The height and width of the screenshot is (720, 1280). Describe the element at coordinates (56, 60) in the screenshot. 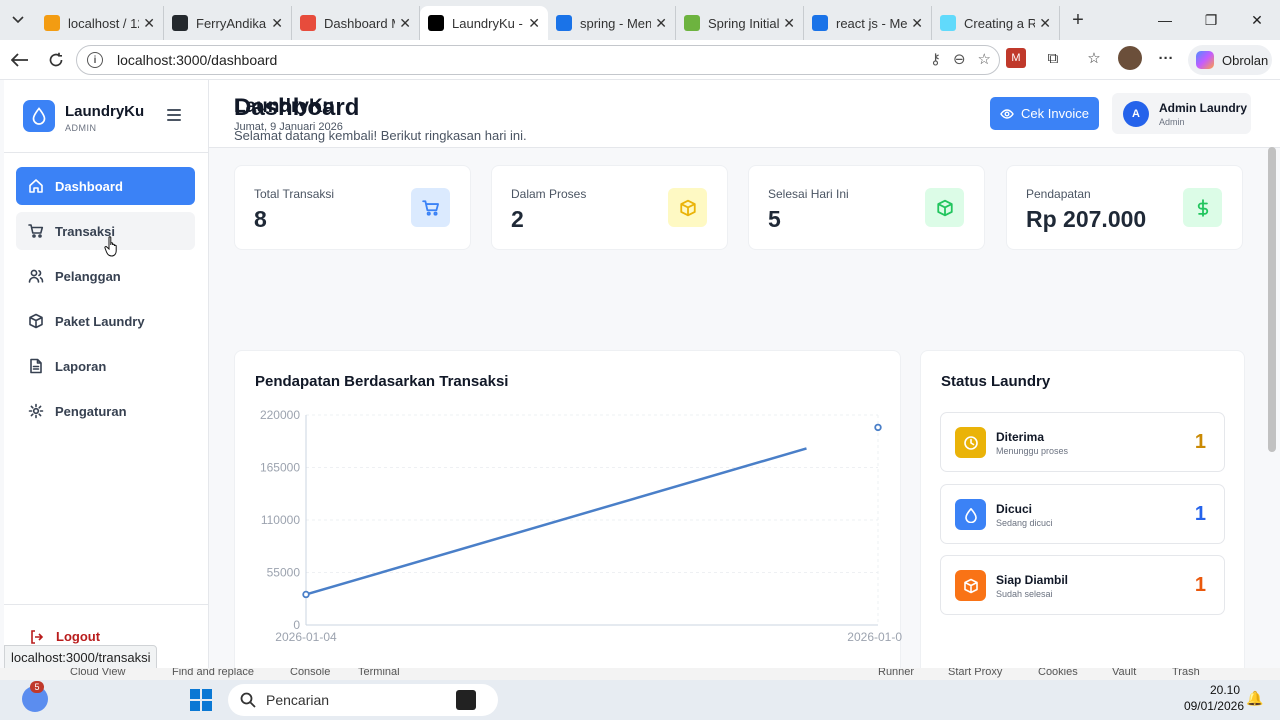

I see `reload-button` at that location.